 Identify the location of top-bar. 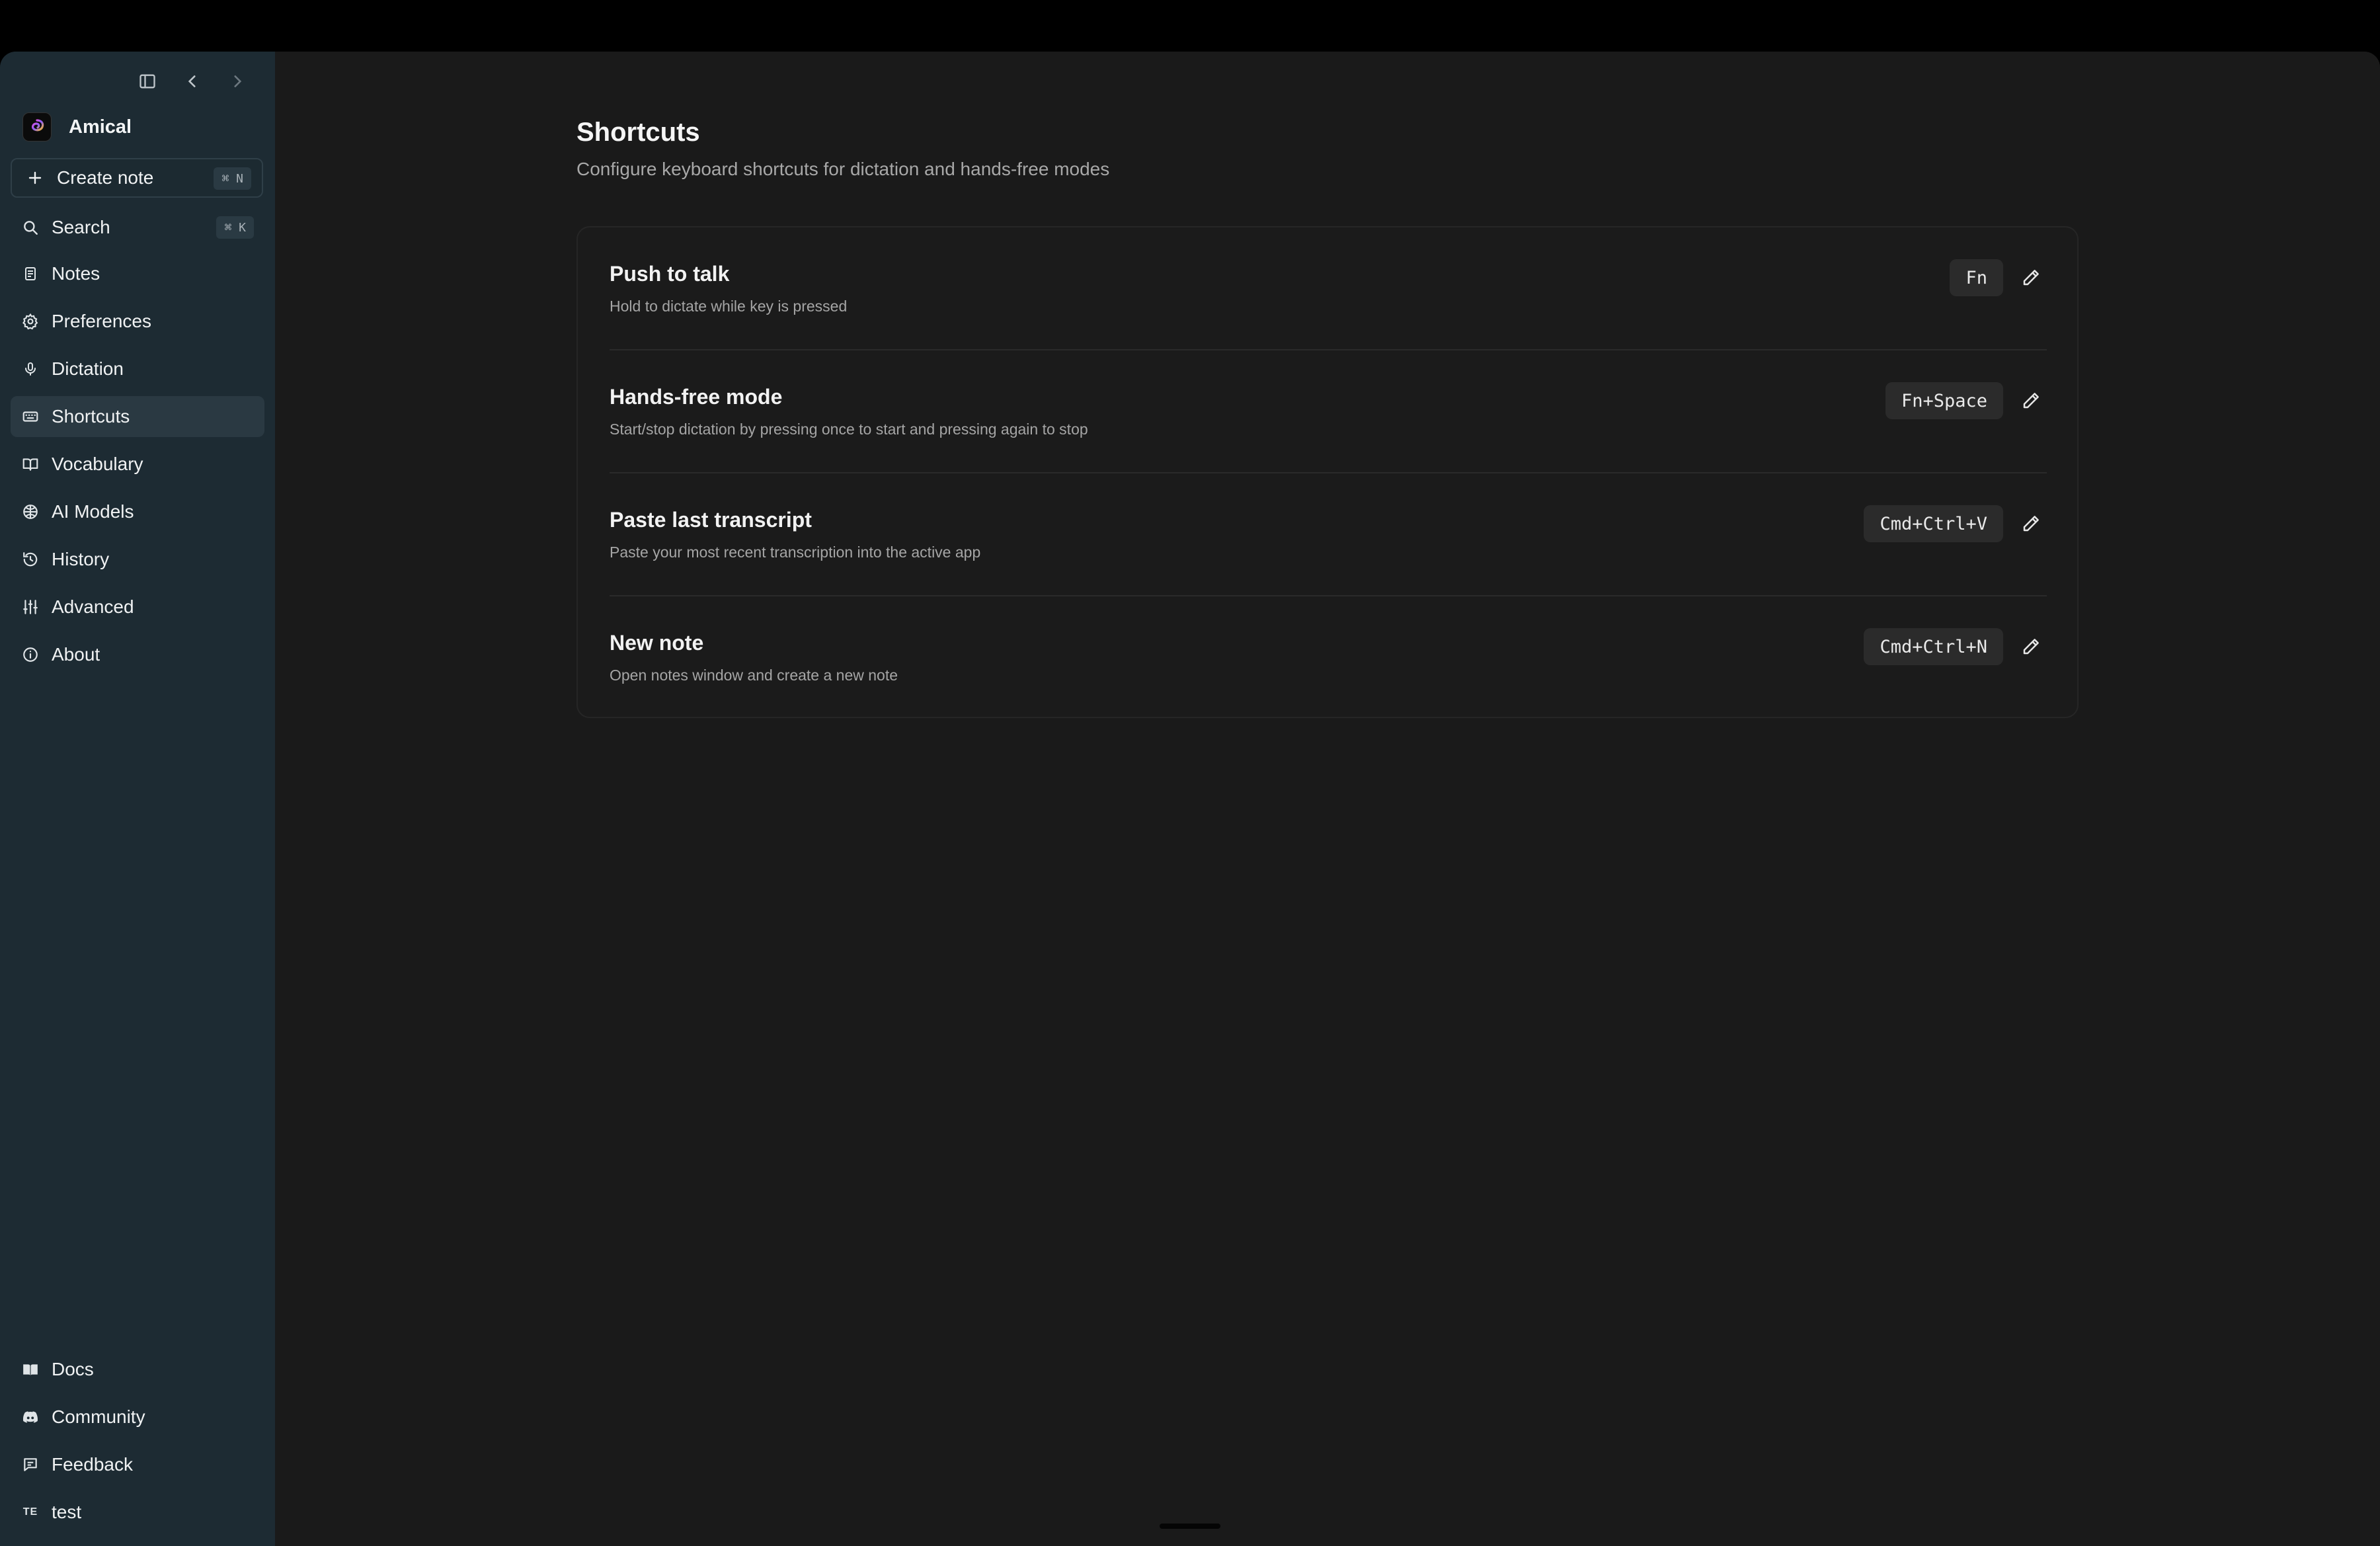
(1190, 26).